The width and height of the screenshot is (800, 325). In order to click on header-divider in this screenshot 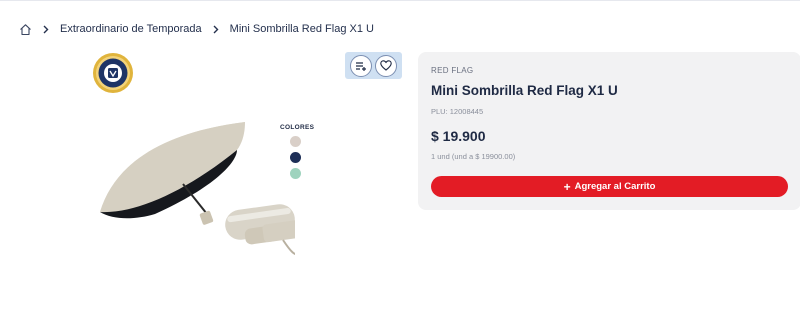, I will do `click(400, 0)`.